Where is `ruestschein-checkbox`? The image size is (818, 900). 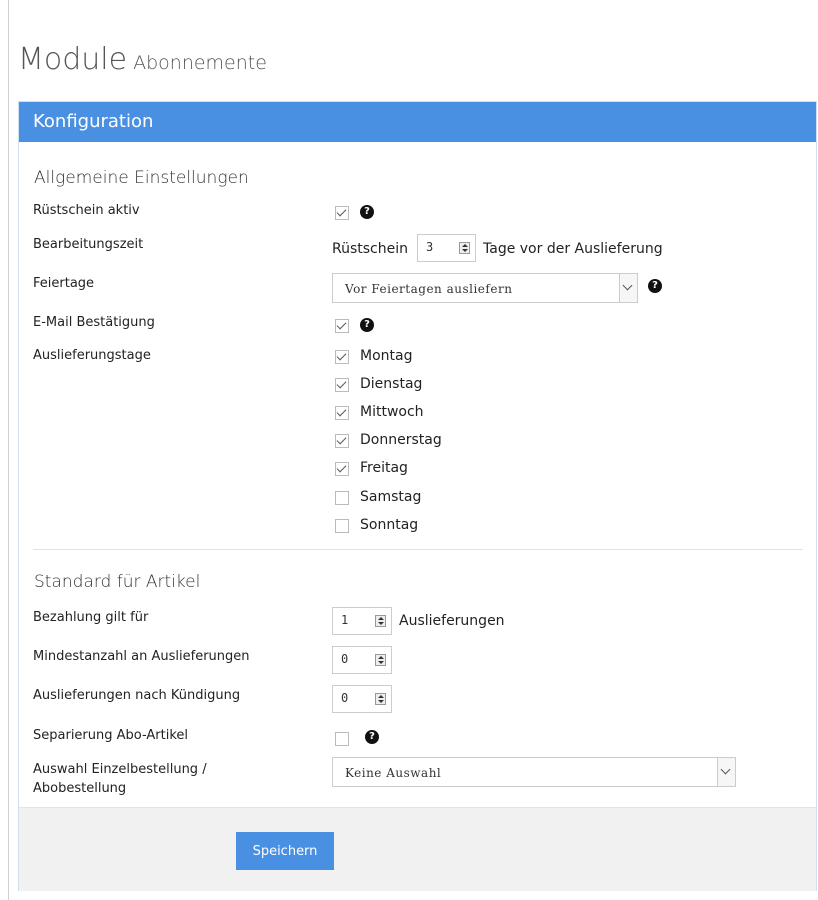
ruestschein-checkbox is located at coordinates (342, 213).